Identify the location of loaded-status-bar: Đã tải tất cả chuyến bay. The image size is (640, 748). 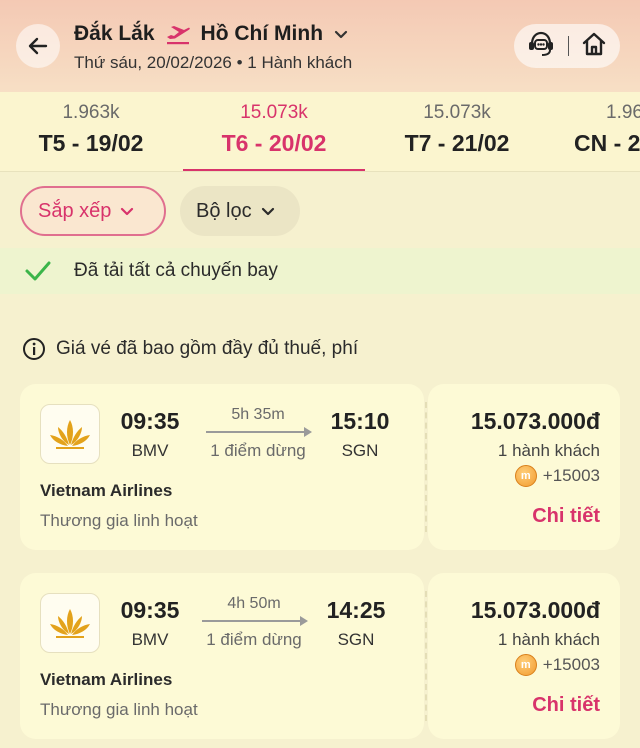
(320, 271).